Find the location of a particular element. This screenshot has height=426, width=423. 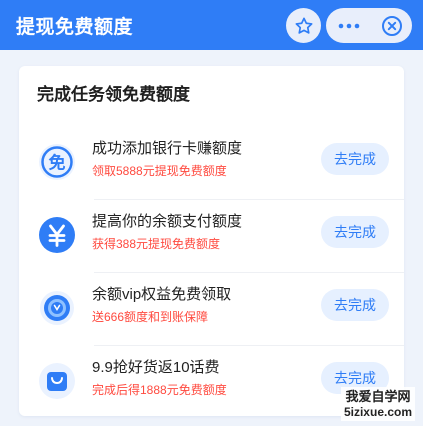

close-button is located at coordinates (391, 25).